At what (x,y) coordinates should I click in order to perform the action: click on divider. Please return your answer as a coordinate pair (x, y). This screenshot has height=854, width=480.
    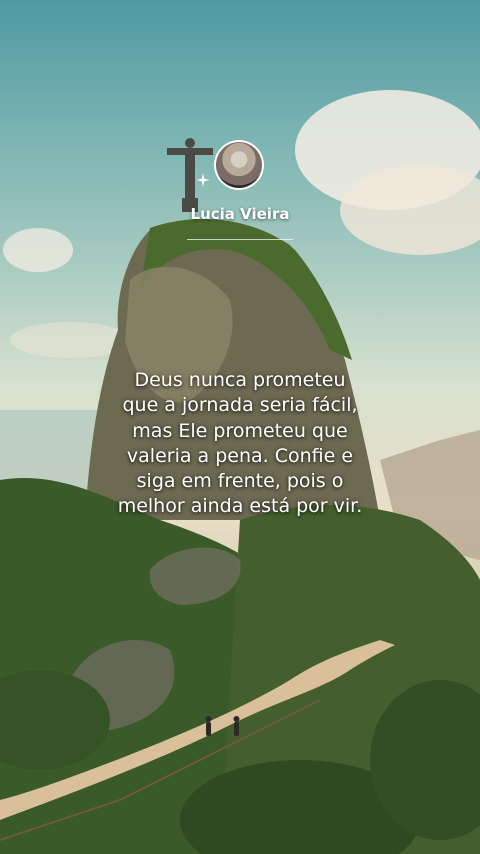
    Looking at the image, I should click on (240, 239).